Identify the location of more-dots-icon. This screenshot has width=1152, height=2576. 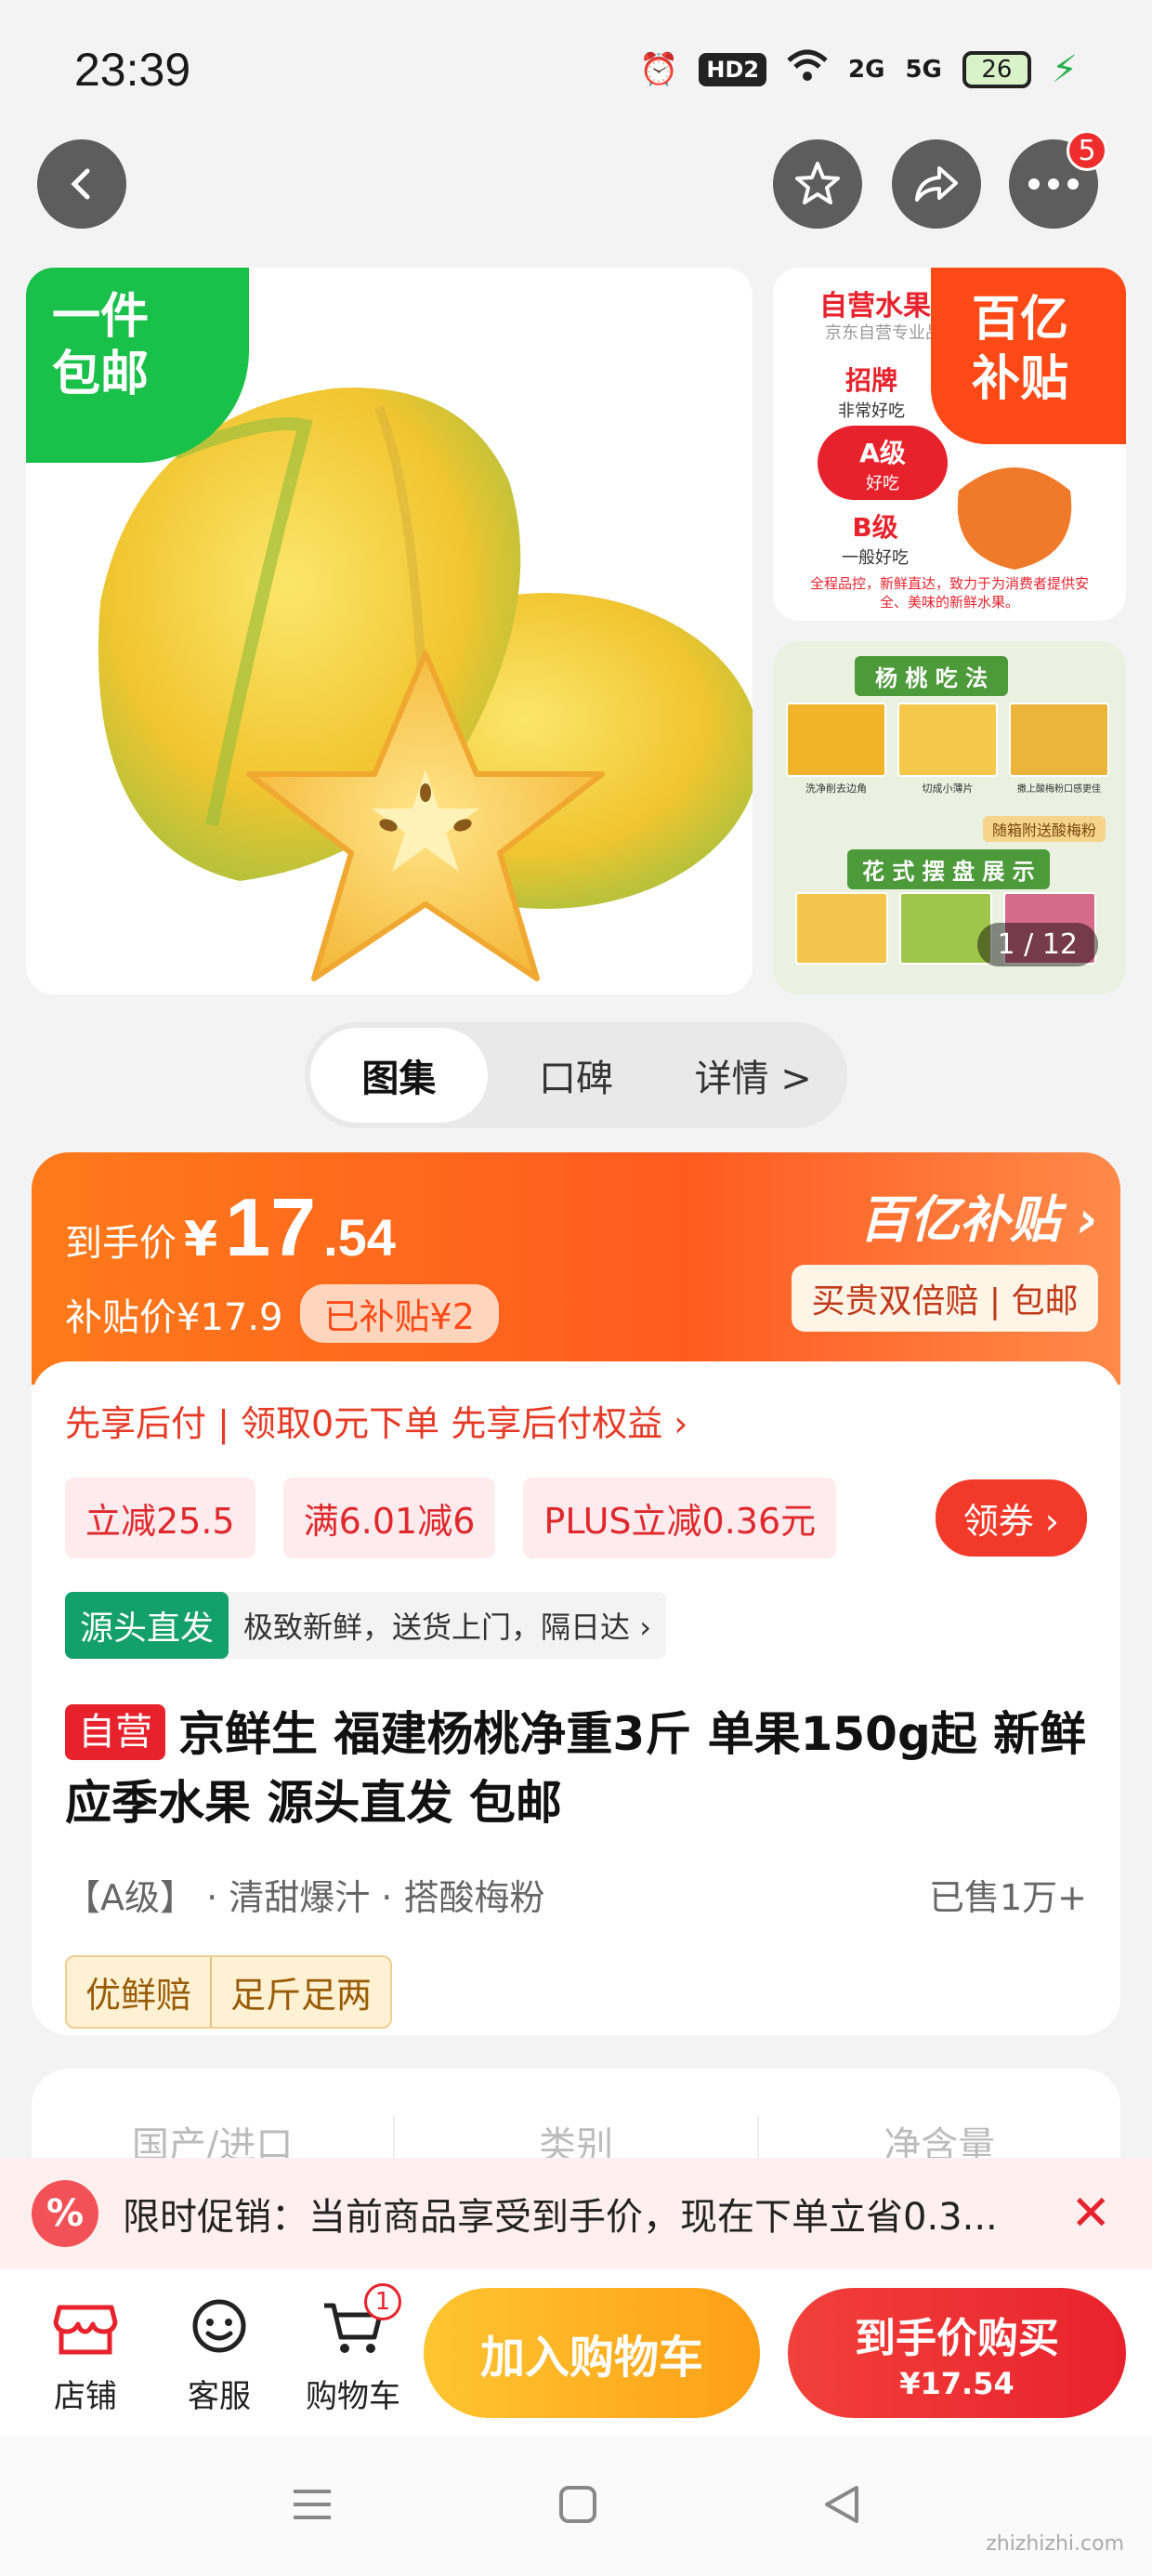
(1053, 184).